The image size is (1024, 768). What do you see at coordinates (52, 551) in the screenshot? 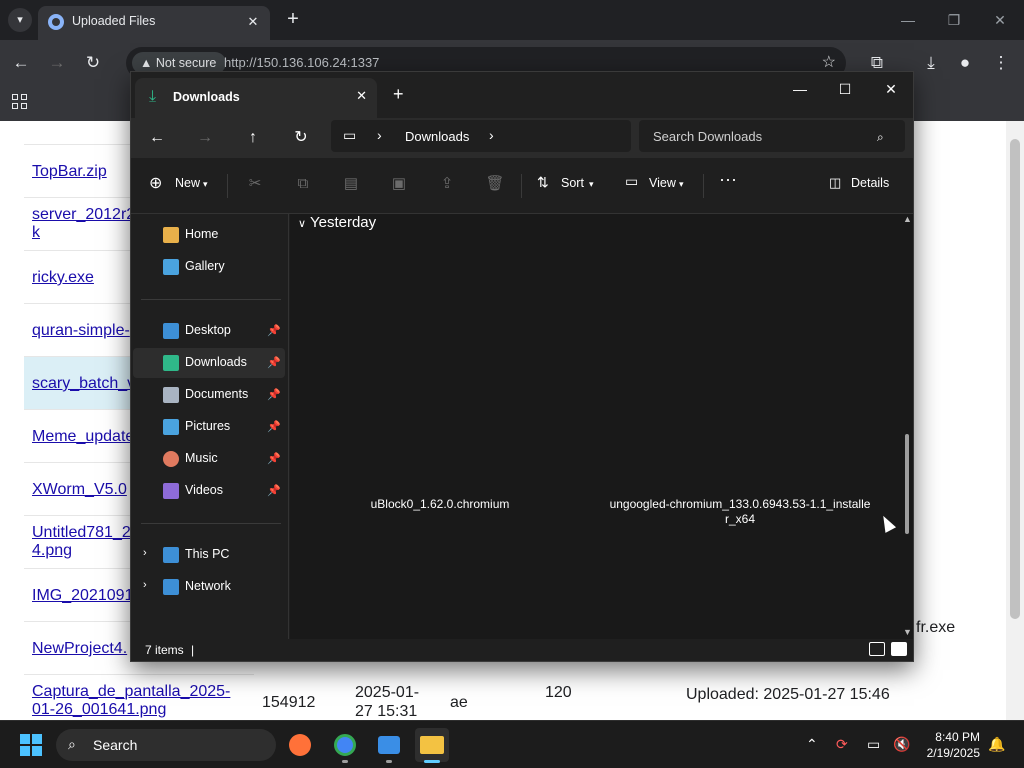
I see `file-link: 4.png` at bounding box center [52, 551].